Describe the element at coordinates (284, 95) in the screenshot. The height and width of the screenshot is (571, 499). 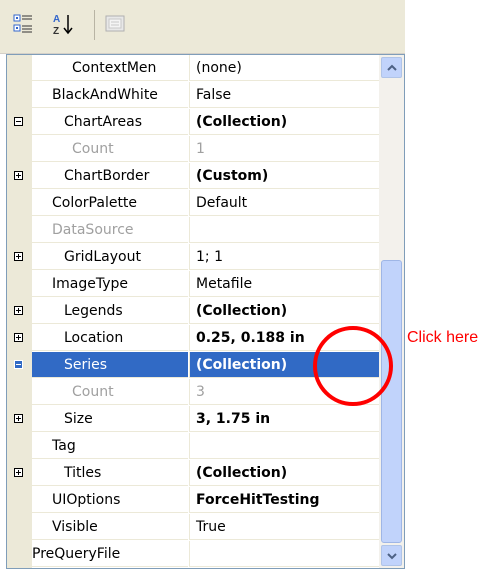
I see `property-value: False` at that location.